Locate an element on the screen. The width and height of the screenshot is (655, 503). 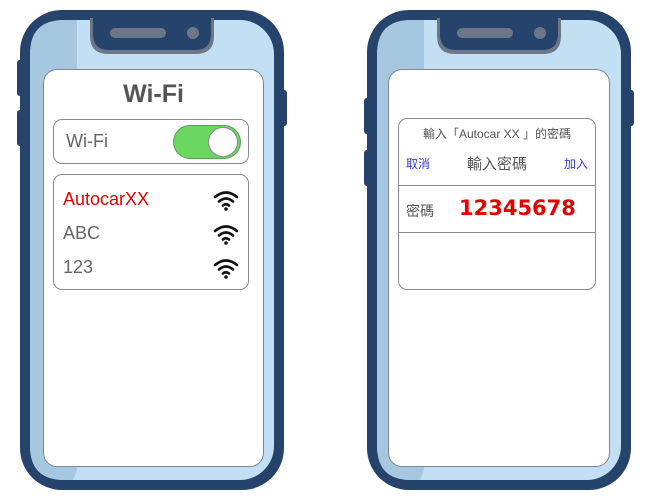
wifi-toggle is located at coordinates (207, 142).